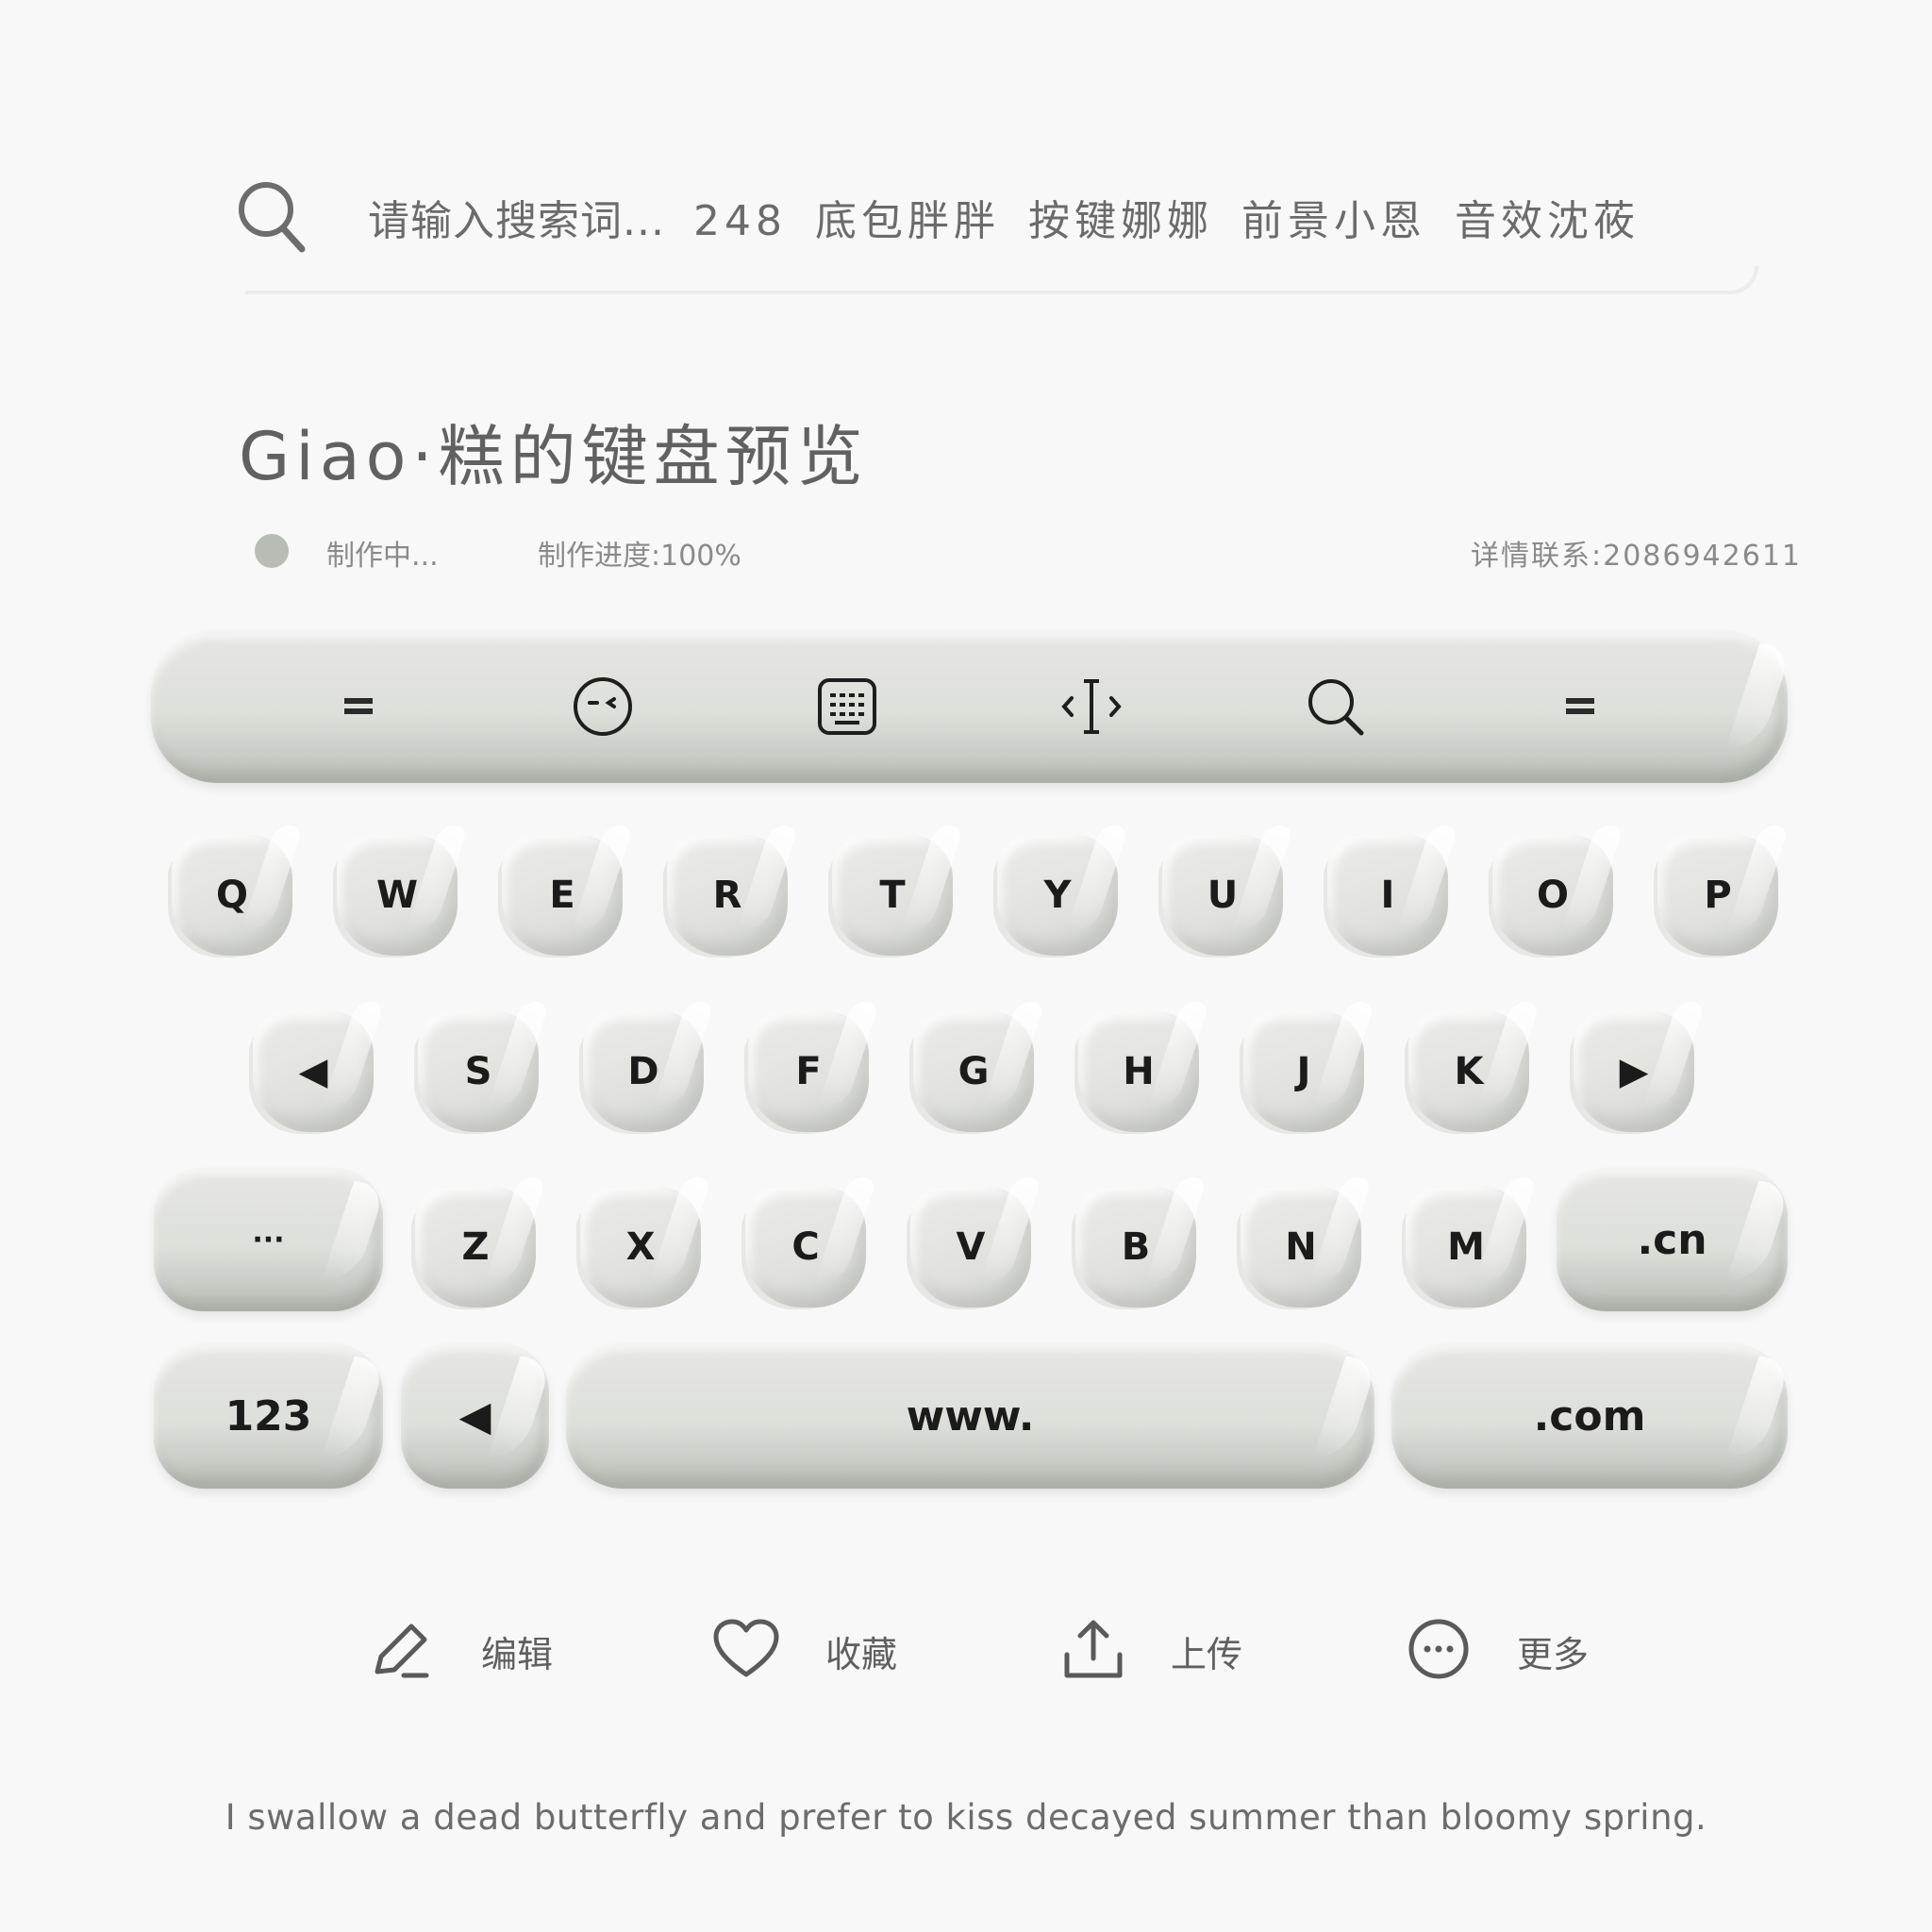  I want to click on letter-key: W, so click(397, 895).